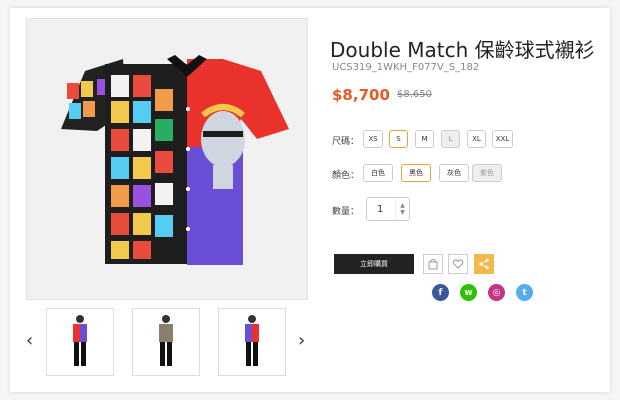 The width and height of the screenshot is (620, 400). Describe the element at coordinates (301, 340) in the screenshot. I see `chevron-right-icon: ›` at that location.